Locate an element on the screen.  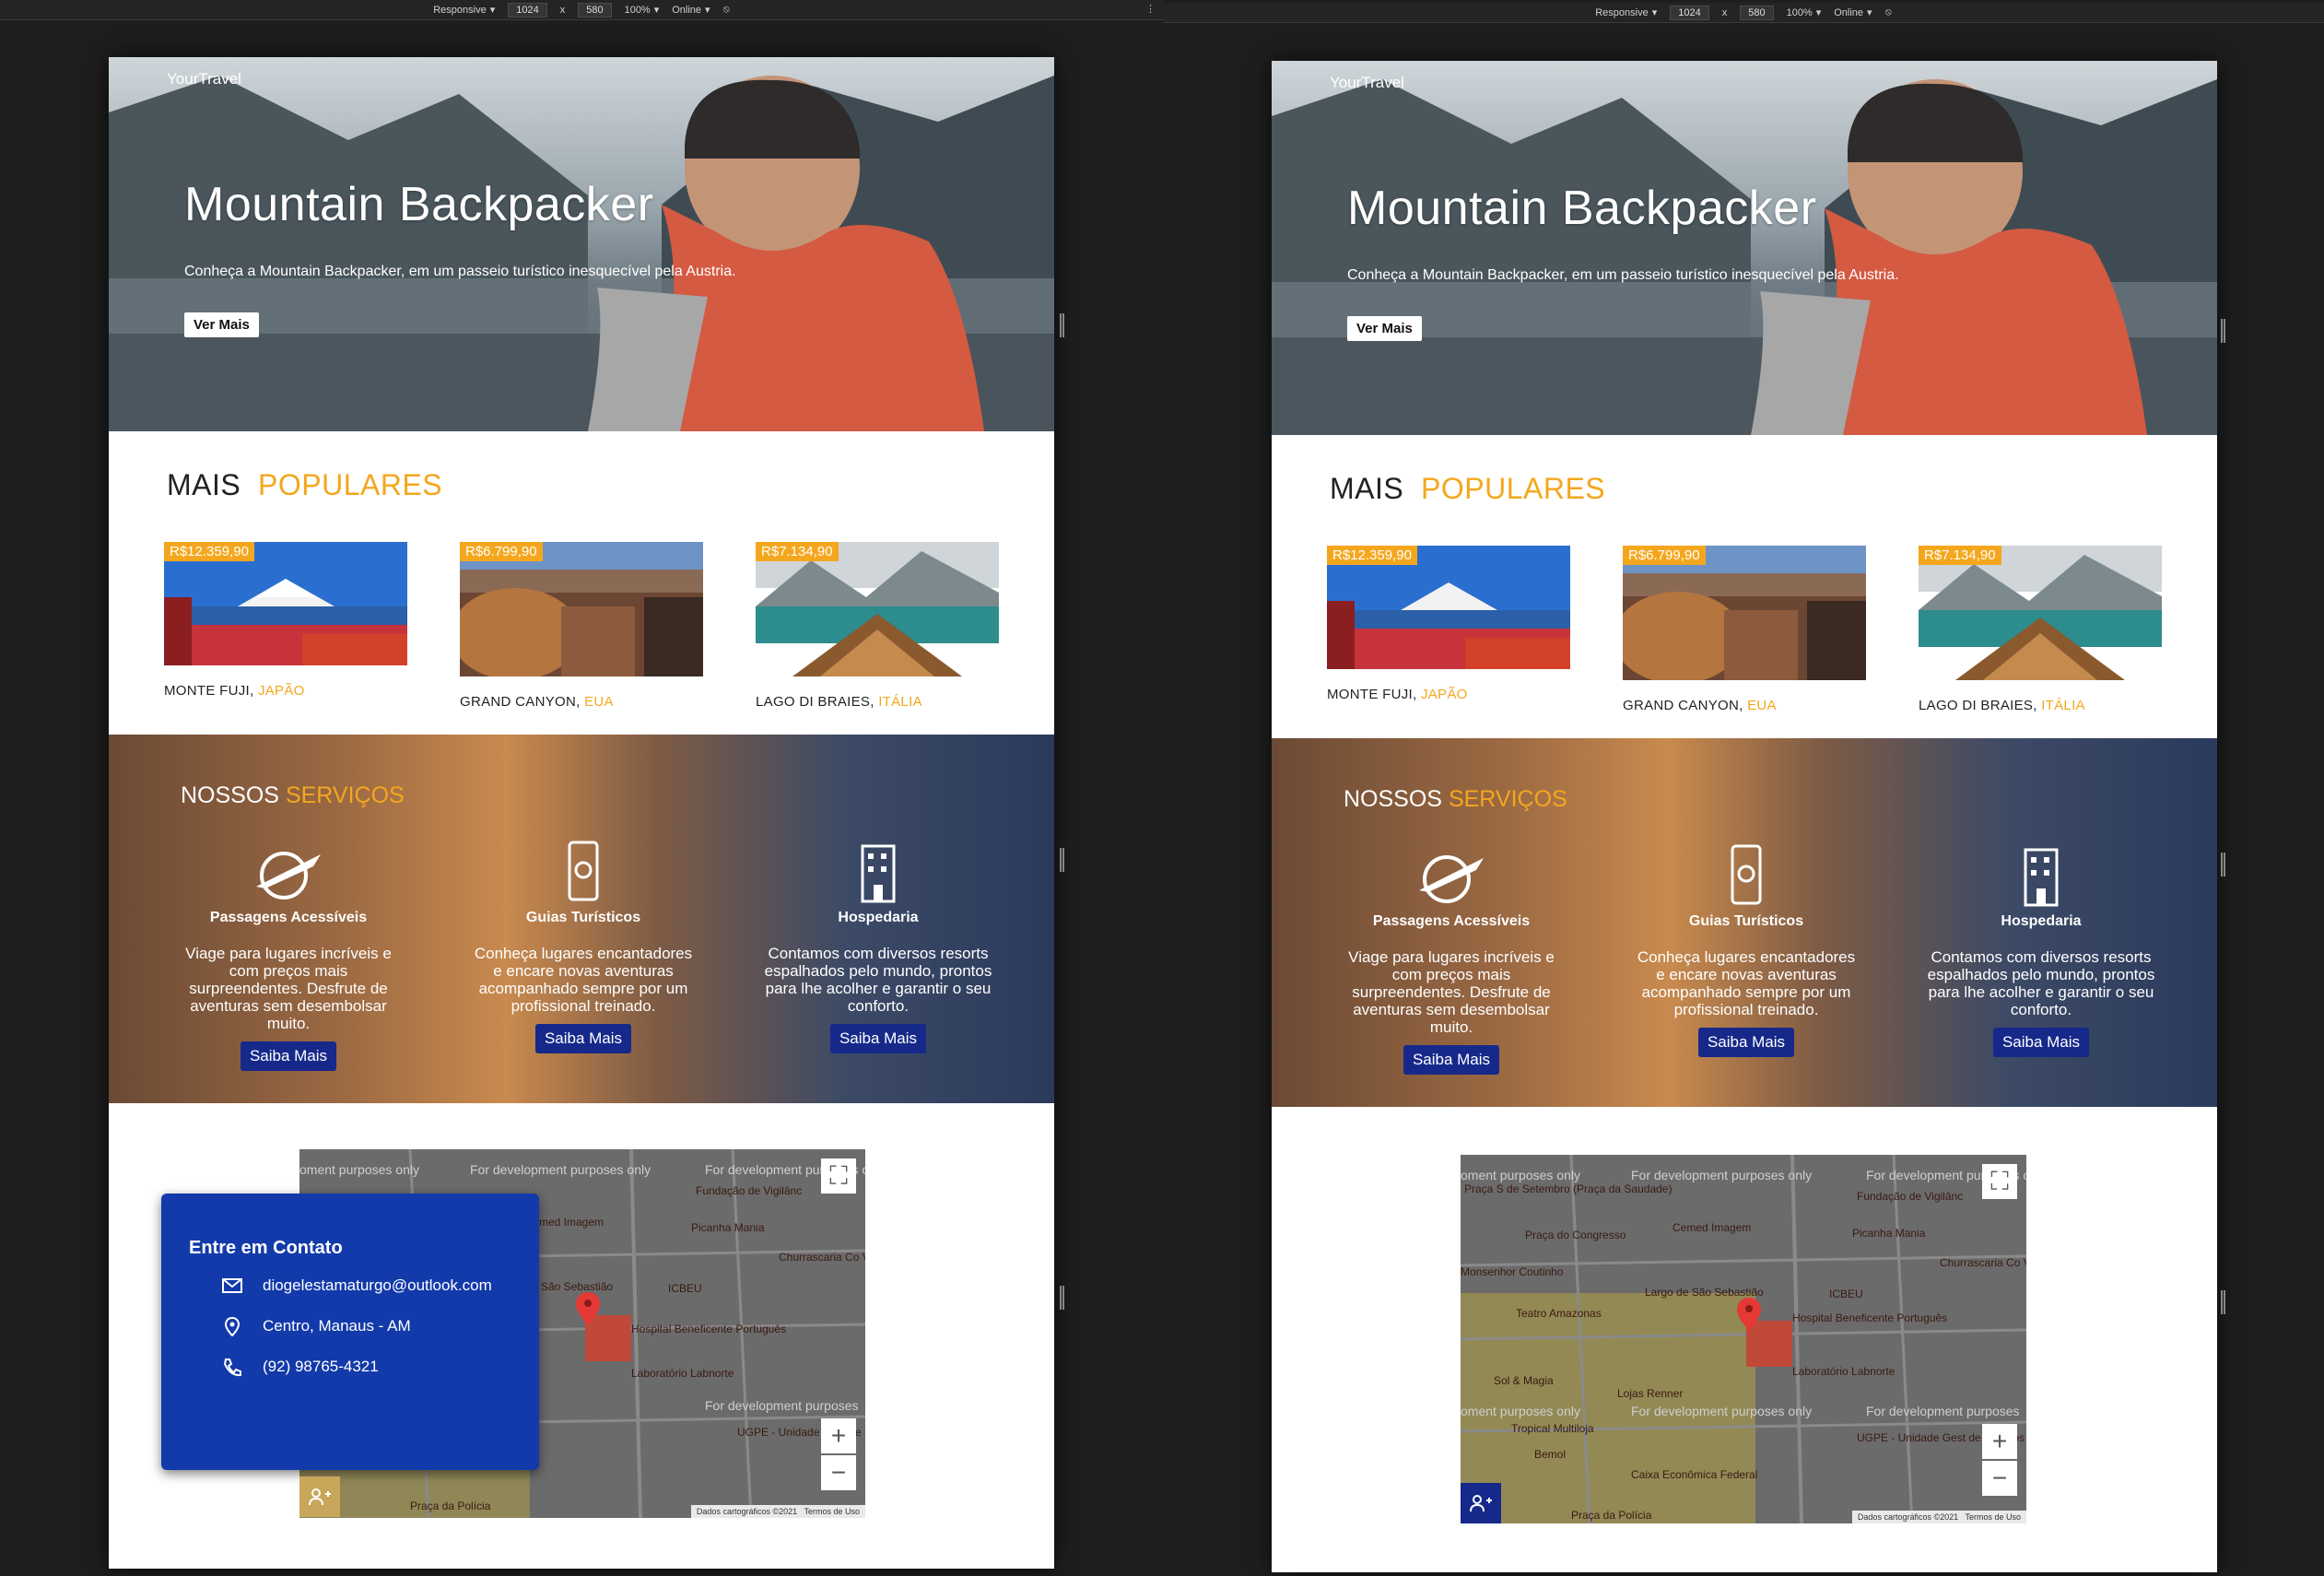
card-country: JAPÃO is located at coordinates (1444, 694).